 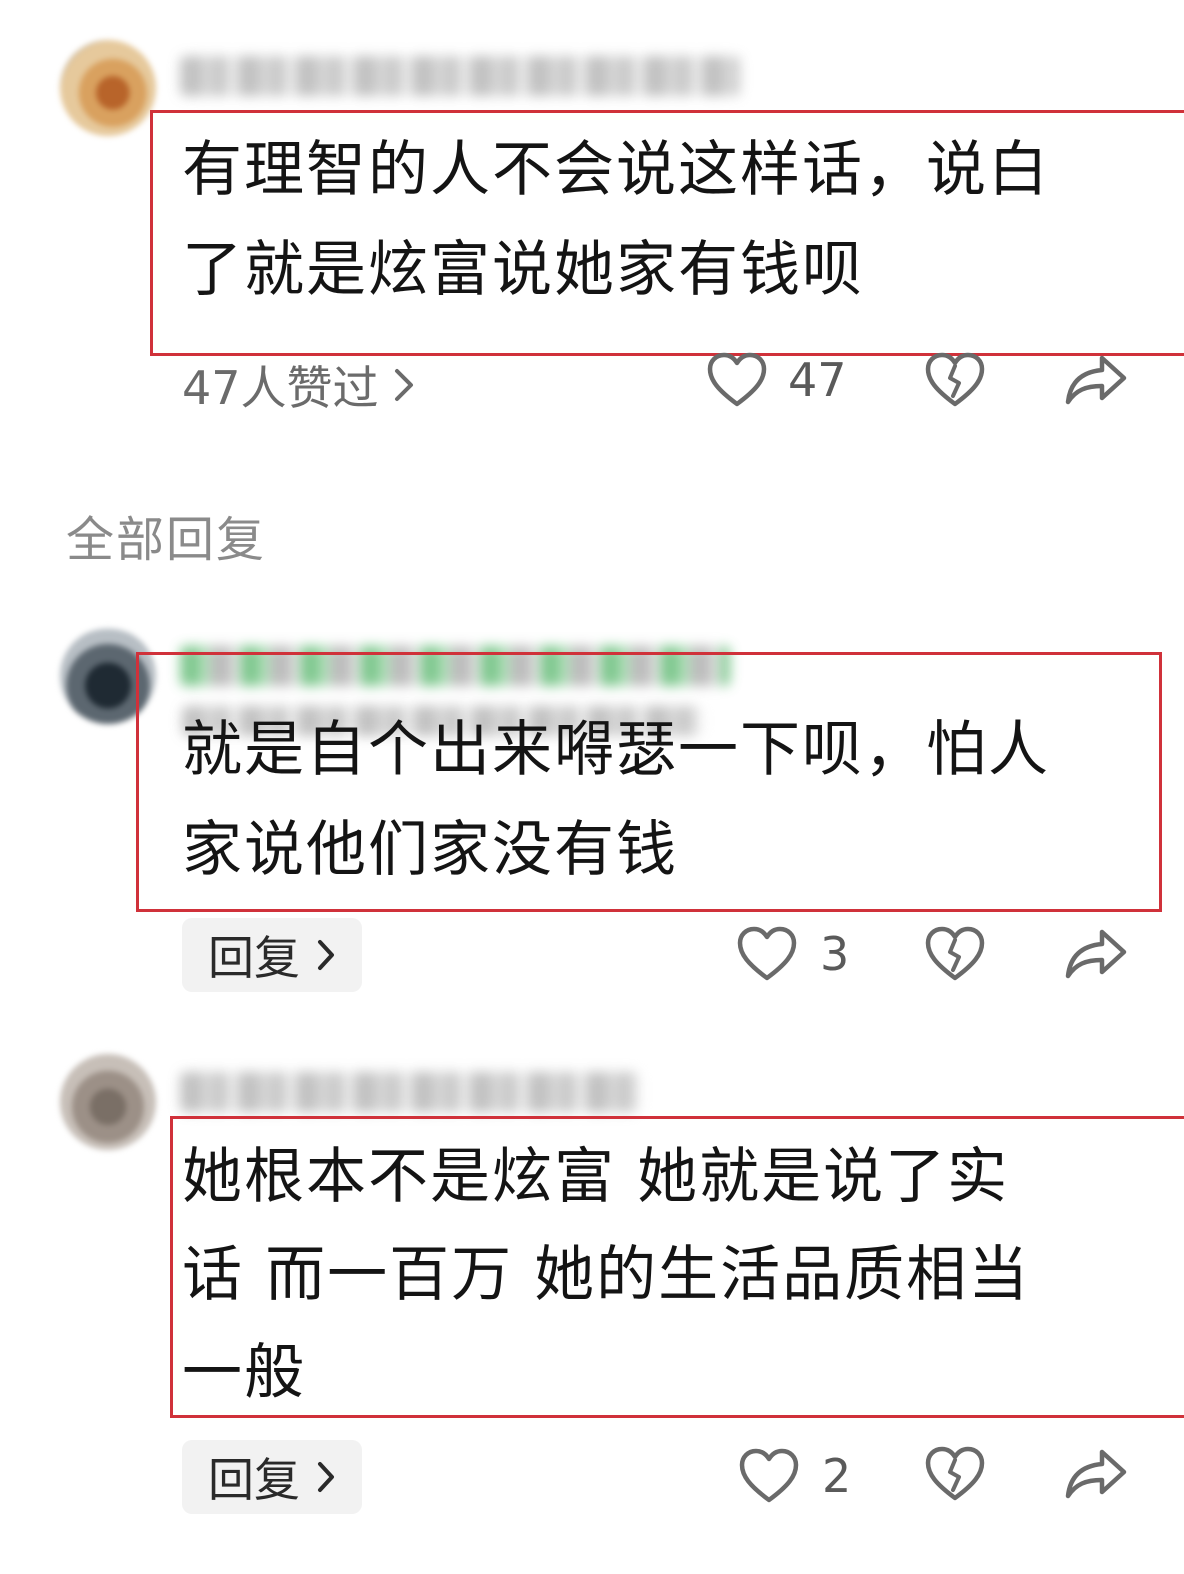 I want to click on like-button: 2, so click(x=794, y=1476).